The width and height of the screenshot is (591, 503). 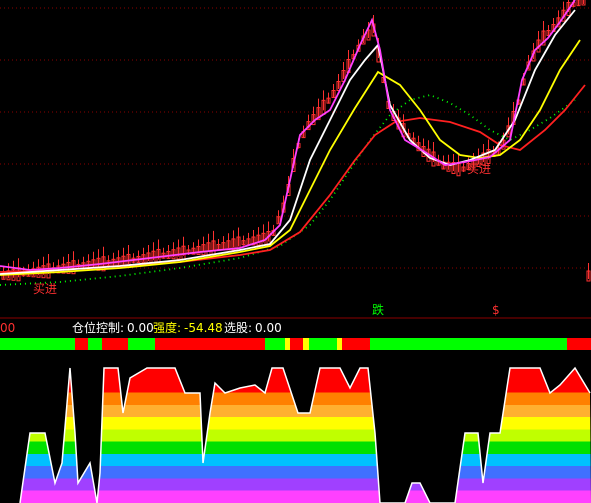 What do you see at coordinates (479, 169) in the screenshot?
I see `buy-signal-label-mid: 买进` at bounding box center [479, 169].